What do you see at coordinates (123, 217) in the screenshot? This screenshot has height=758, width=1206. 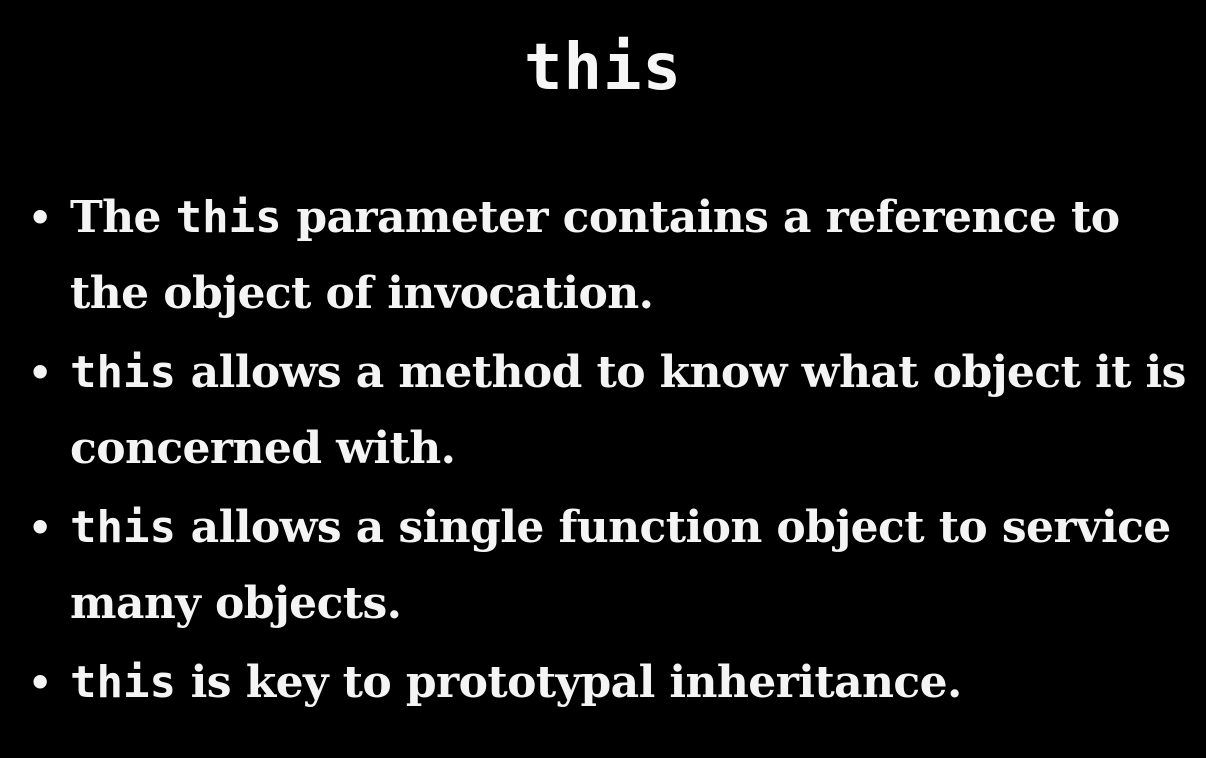 I see `bullet-1-pre-text: The` at bounding box center [123, 217].